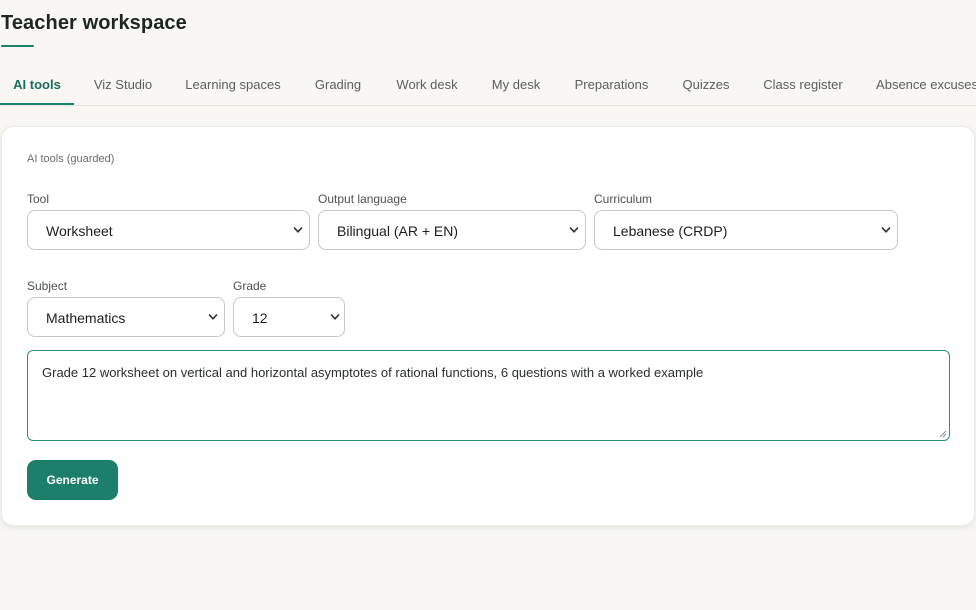 This screenshot has width=976, height=610. What do you see at coordinates (289, 317) in the screenshot?
I see `grade-select: 12` at bounding box center [289, 317].